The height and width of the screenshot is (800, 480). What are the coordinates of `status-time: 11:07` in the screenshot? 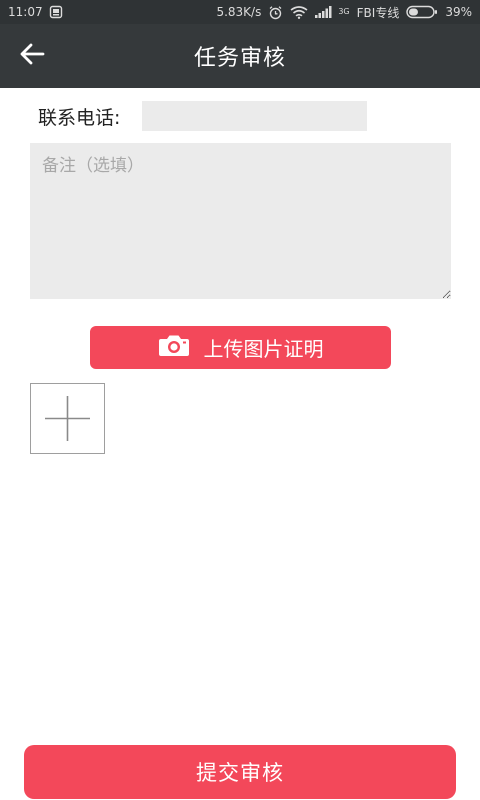 It's located at (25, 12).